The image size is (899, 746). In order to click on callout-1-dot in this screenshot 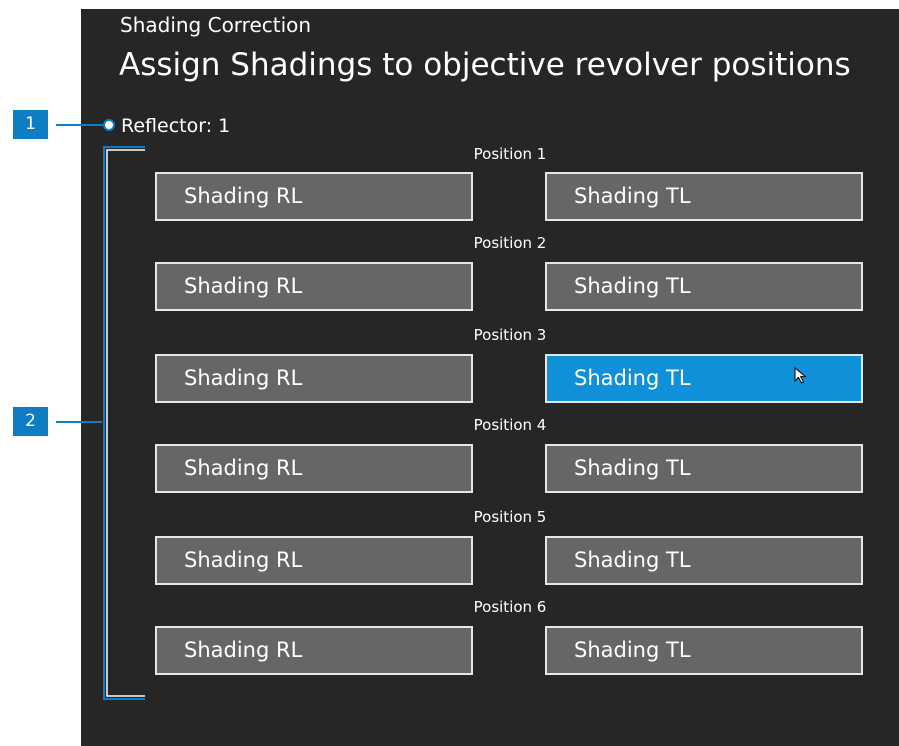, I will do `click(109, 125)`.